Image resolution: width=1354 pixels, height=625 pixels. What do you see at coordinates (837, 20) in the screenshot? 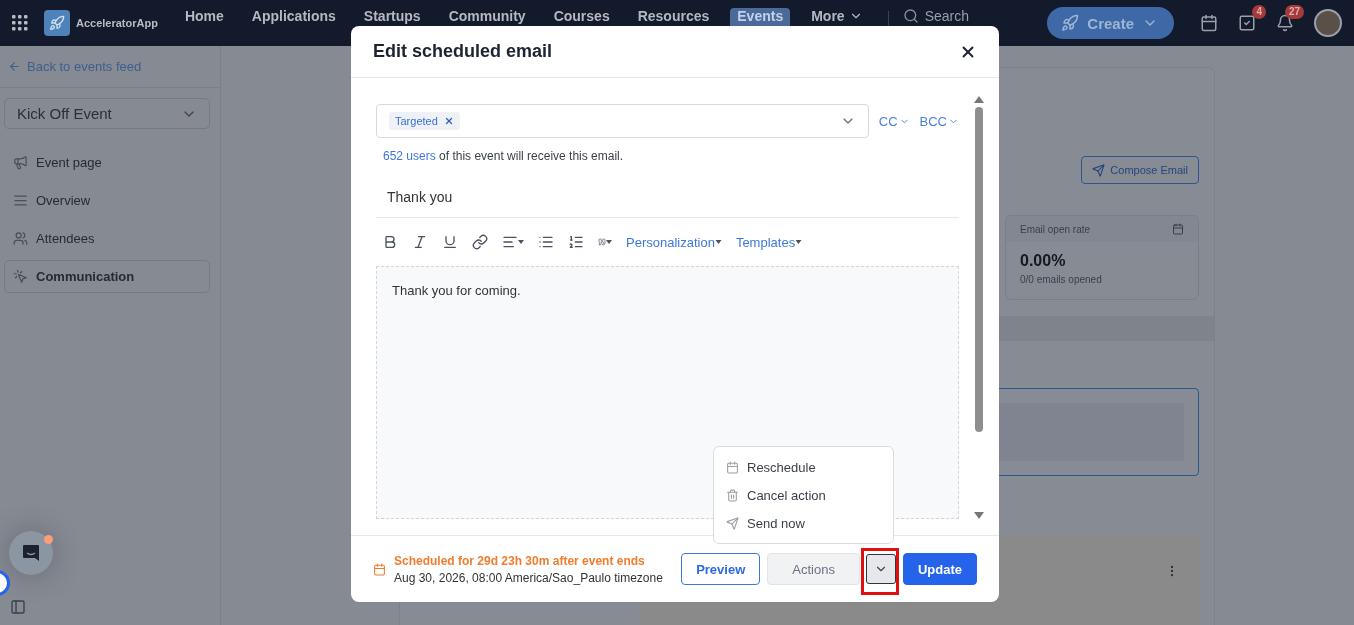
I see `more-menu: More` at bounding box center [837, 20].